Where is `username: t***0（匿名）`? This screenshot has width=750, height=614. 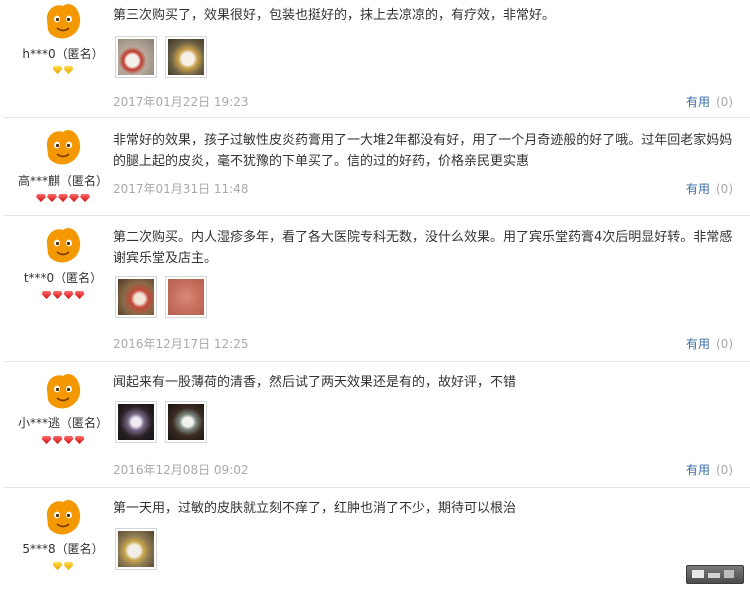
username: t***0（匿名） is located at coordinates (63, 278).